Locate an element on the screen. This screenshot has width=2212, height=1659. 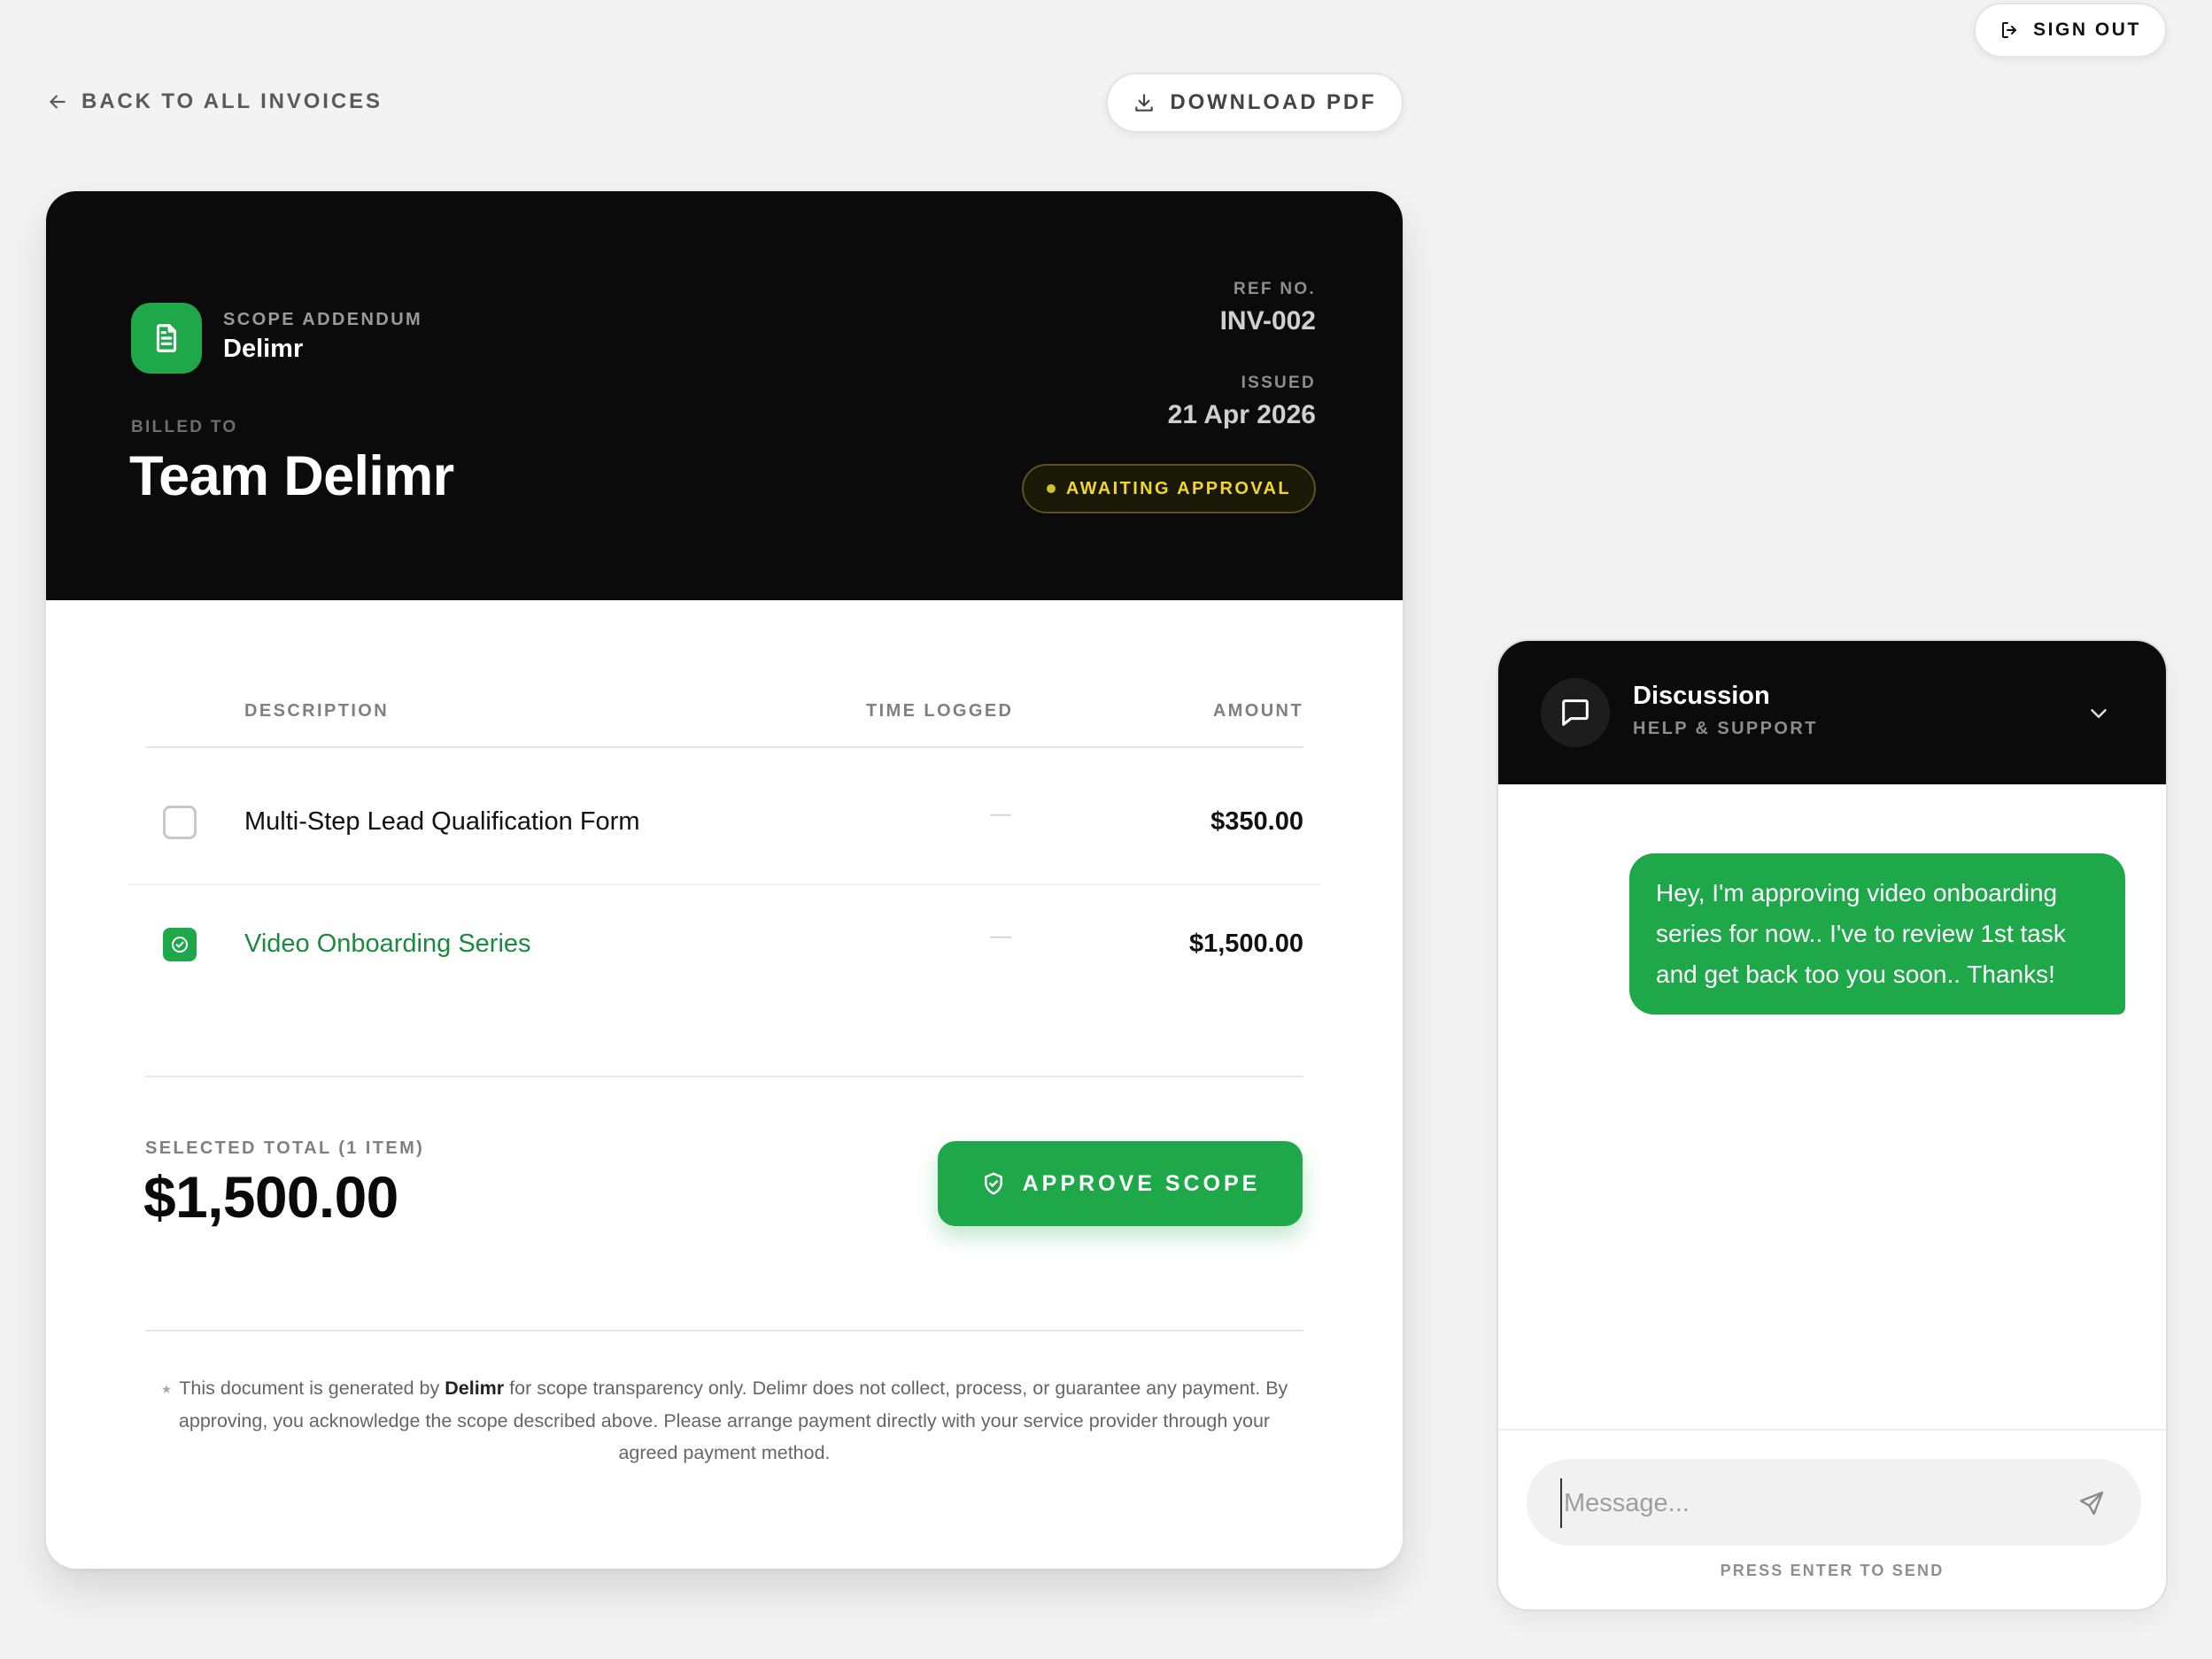
row-1-time-logged: — is located at coordinates (1001, 814).